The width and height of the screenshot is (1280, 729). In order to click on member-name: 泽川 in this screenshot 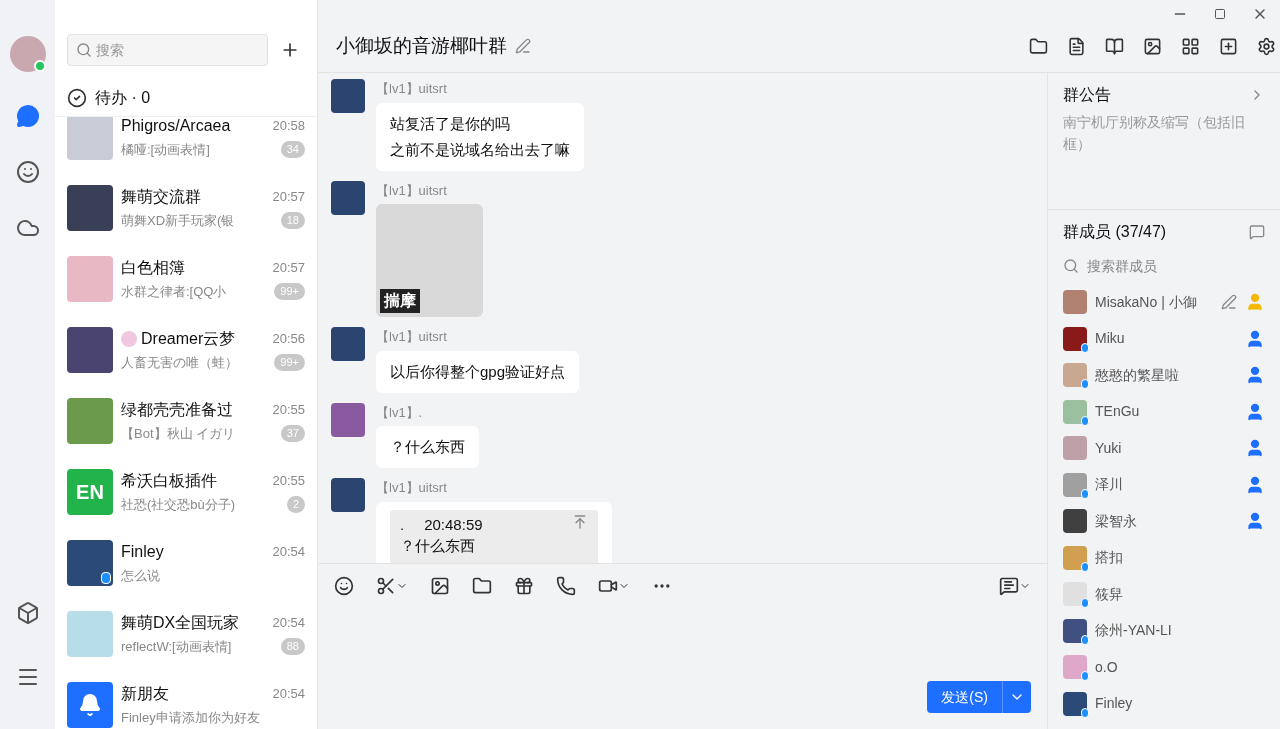, I will do `click(1109, 485)`.